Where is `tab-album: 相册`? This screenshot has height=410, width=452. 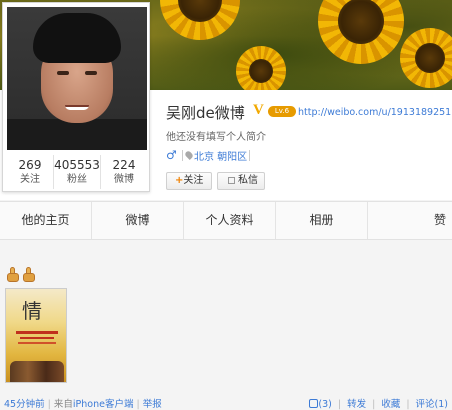
tab-album: 相册 is located at coordinates (322, 220).